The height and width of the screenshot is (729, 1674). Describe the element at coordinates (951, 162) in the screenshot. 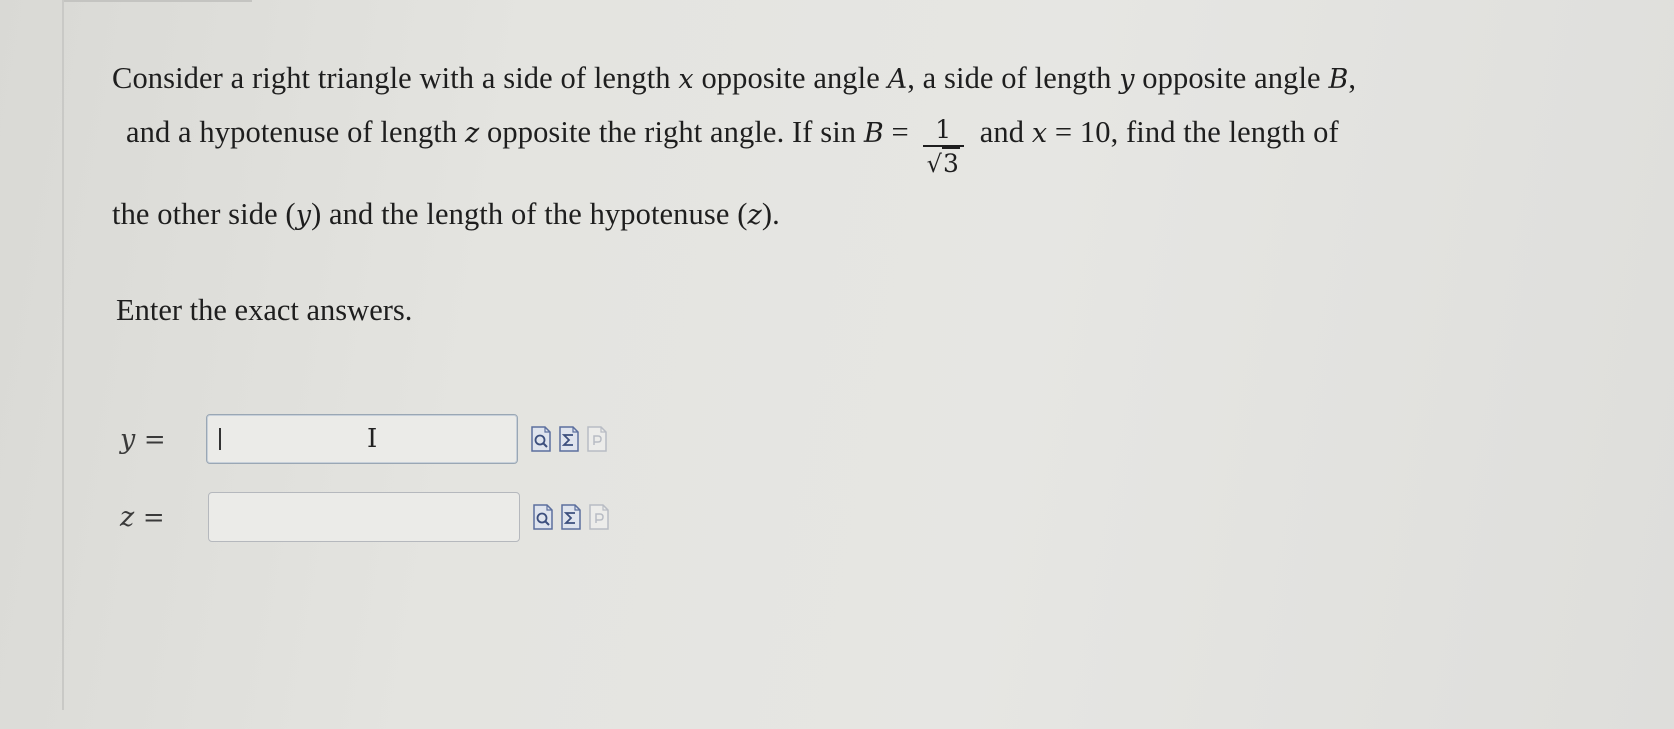

I see `sqrt-argument: 3` at that location.